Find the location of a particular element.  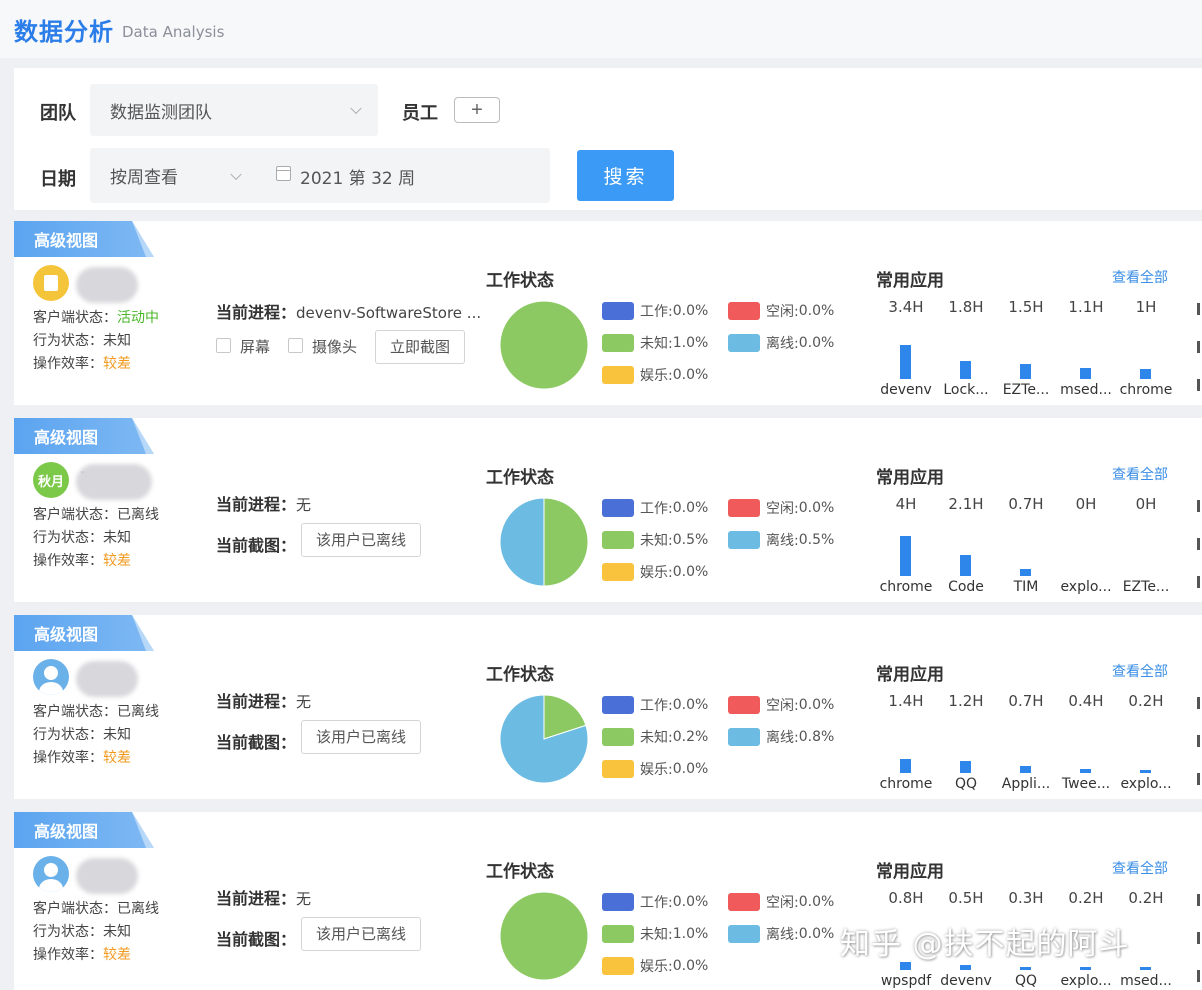

overflow-indicator is located at coordinates (1198, 741).